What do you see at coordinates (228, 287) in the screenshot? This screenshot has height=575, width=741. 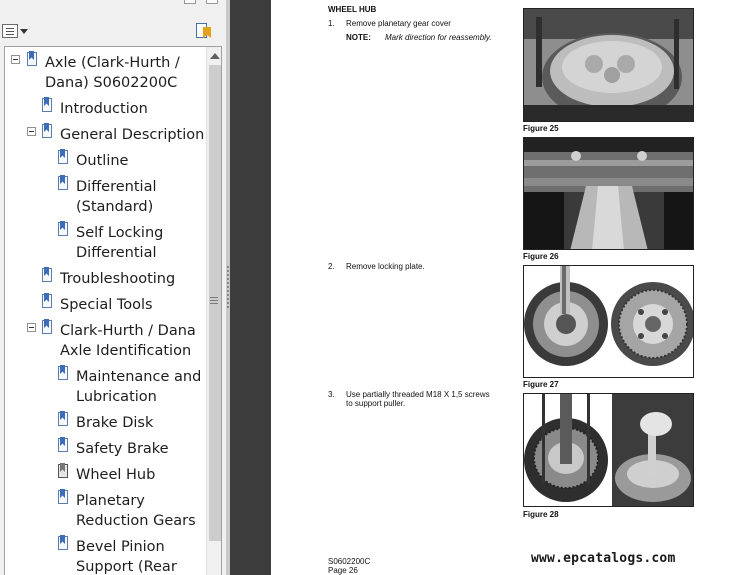 I see `splitter-grip-icon` at bounding box center [228, 287].